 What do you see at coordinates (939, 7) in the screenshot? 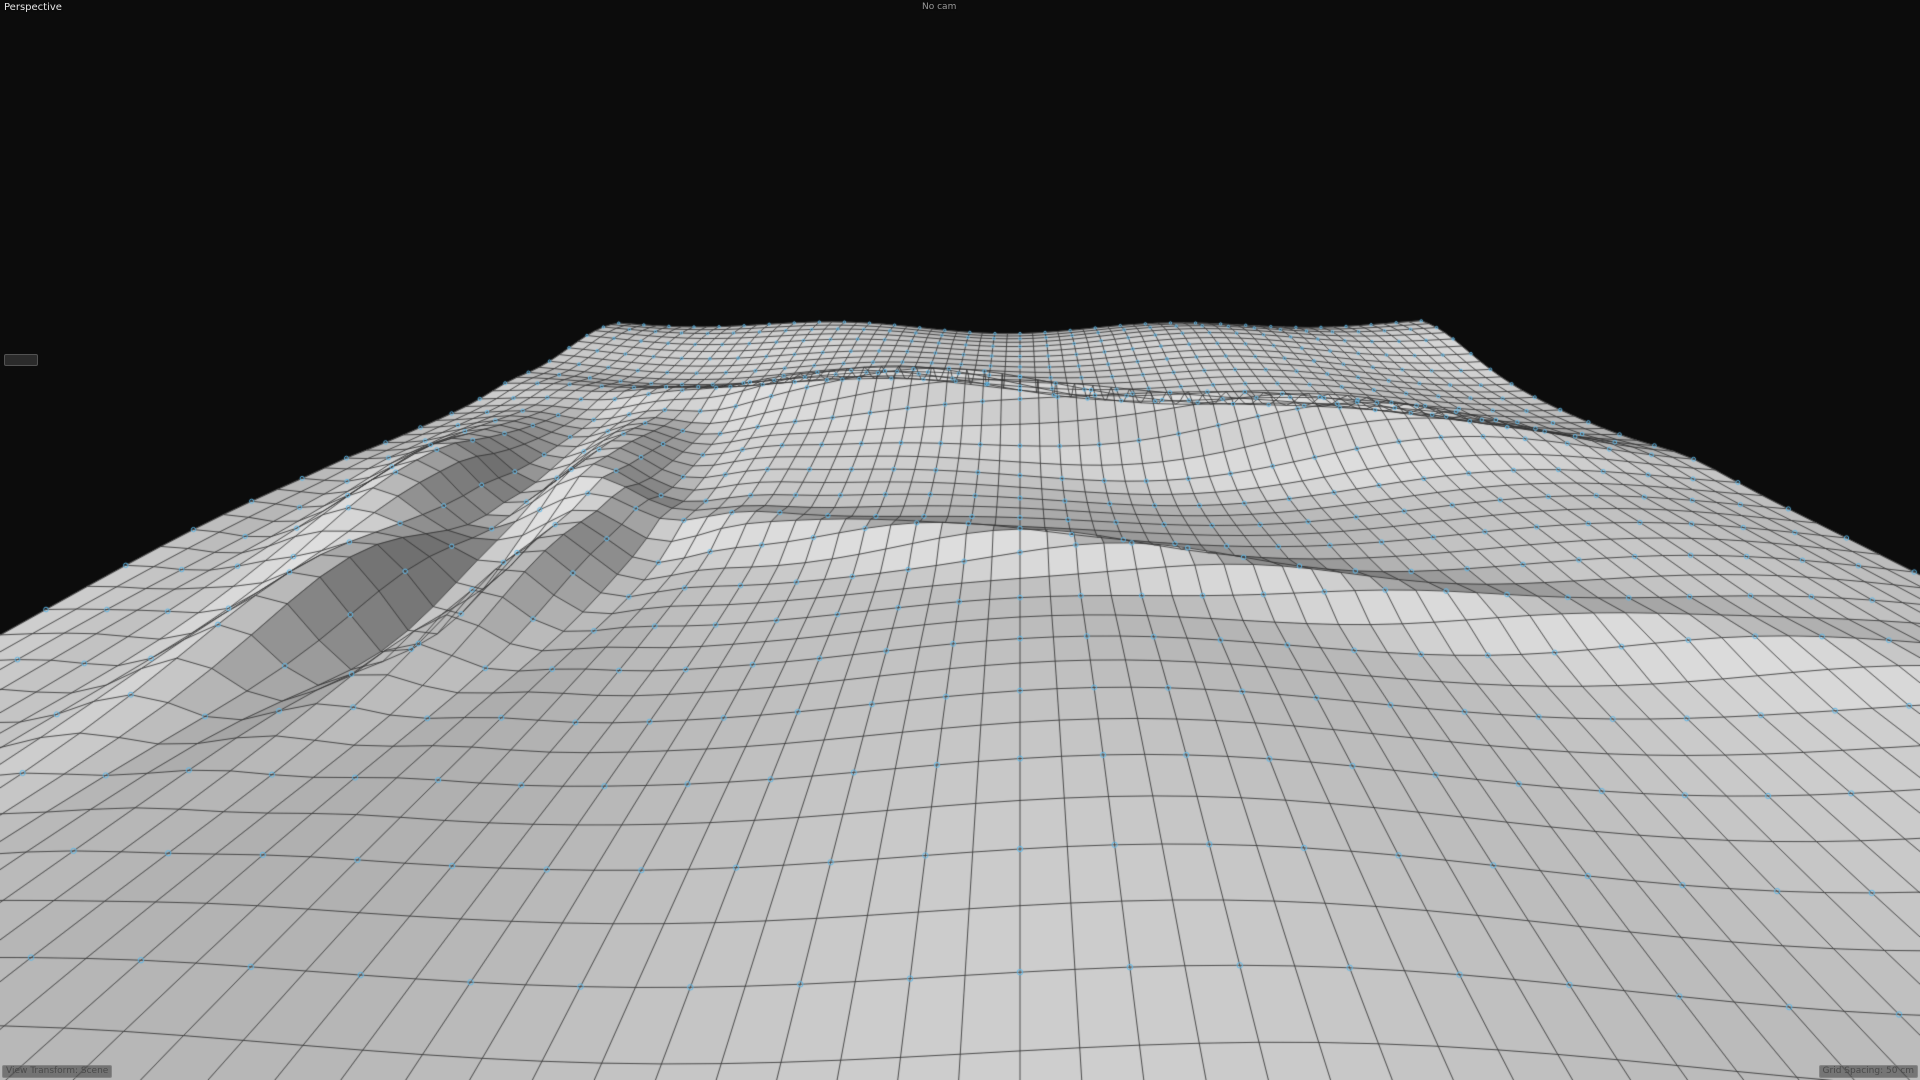
I see `camera-menu-label: No cam` at bounding box center [939, 7].